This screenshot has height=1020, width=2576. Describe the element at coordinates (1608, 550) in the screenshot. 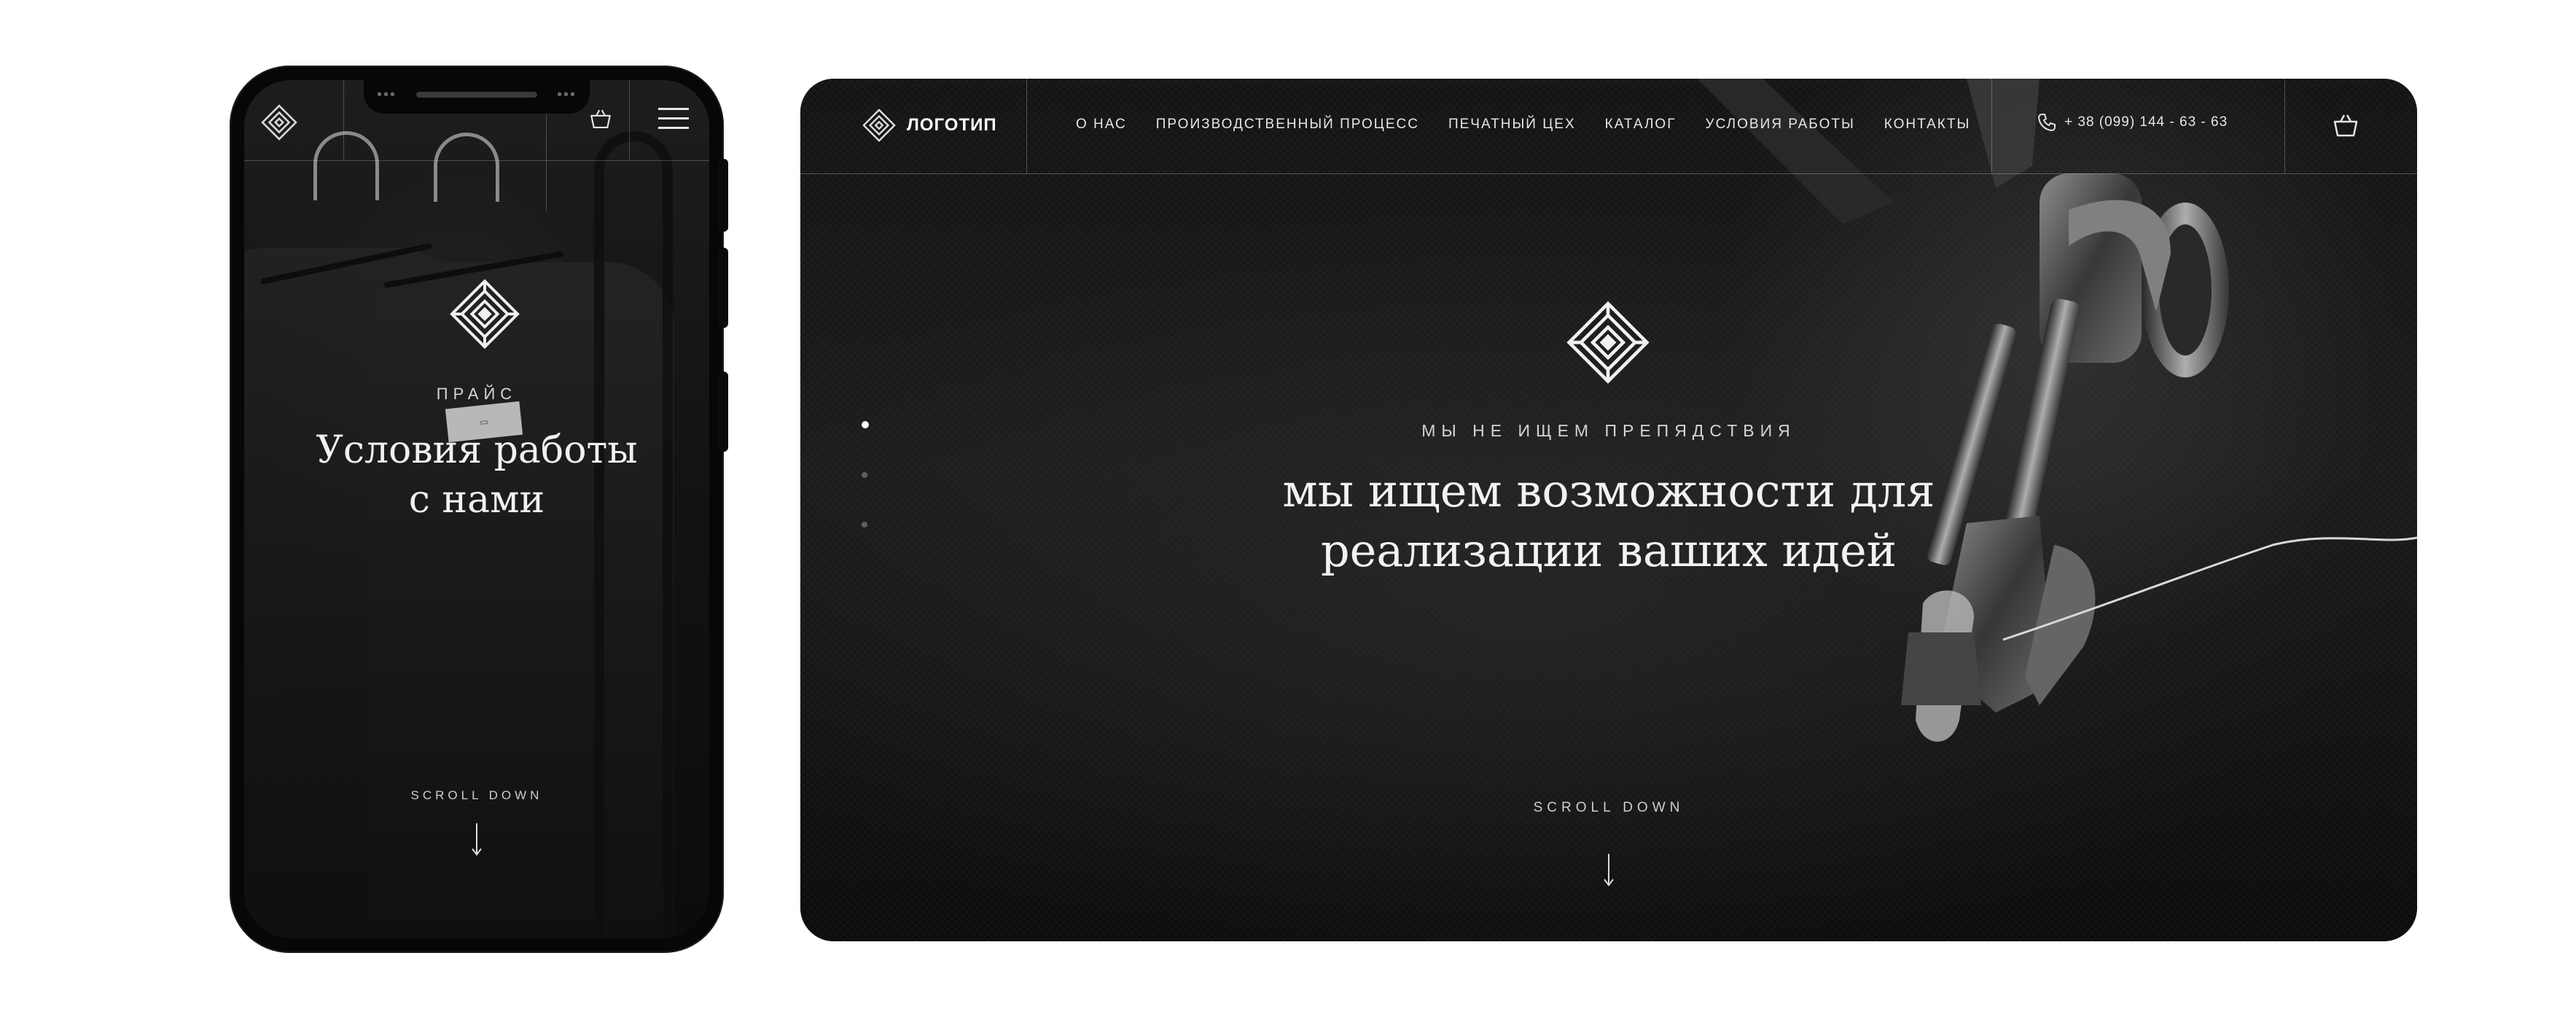

I see `hero-title-line: реализации ваших идей` at that location.